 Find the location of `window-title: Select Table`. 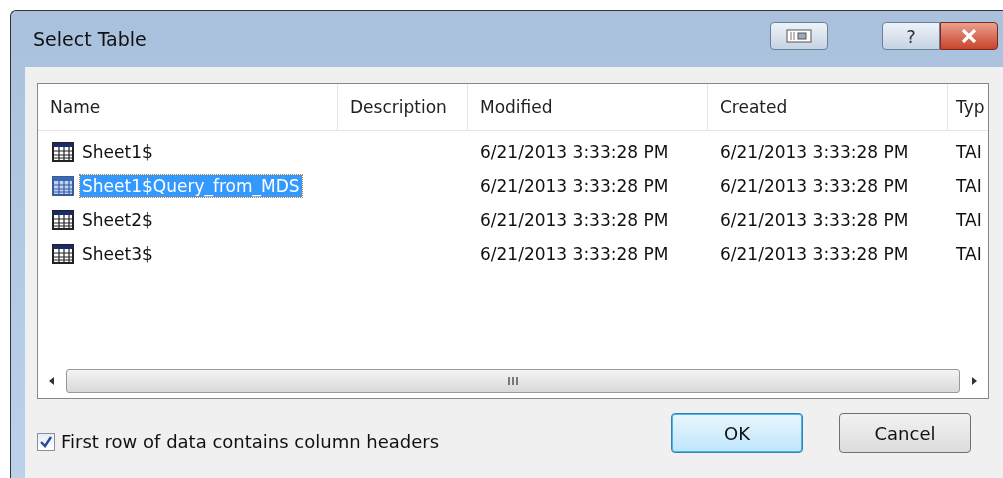

window-title: Select Table is located at coordinates (89, 39).